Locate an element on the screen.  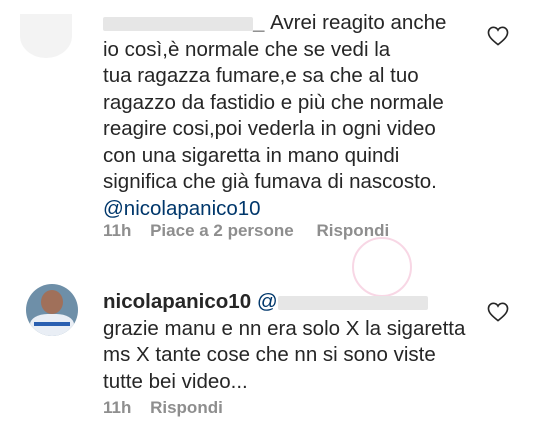
comment-2-line-2: ms X tante cose che nn si sono viste is located at coordinates (269, 354).